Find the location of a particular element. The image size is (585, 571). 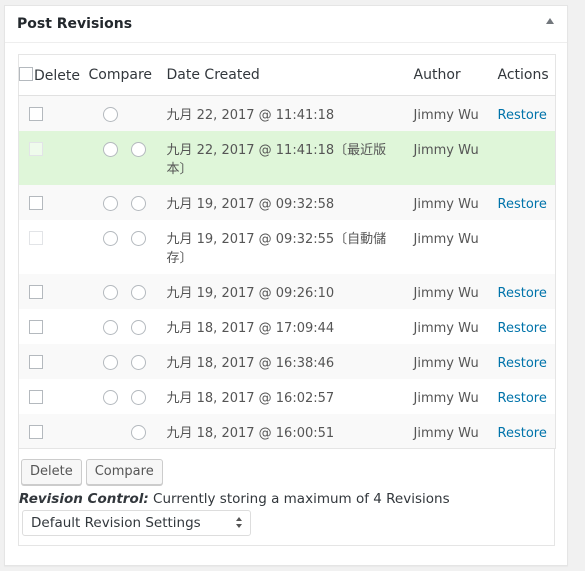

select-all-checkbox is located at coordinates (26, 73).